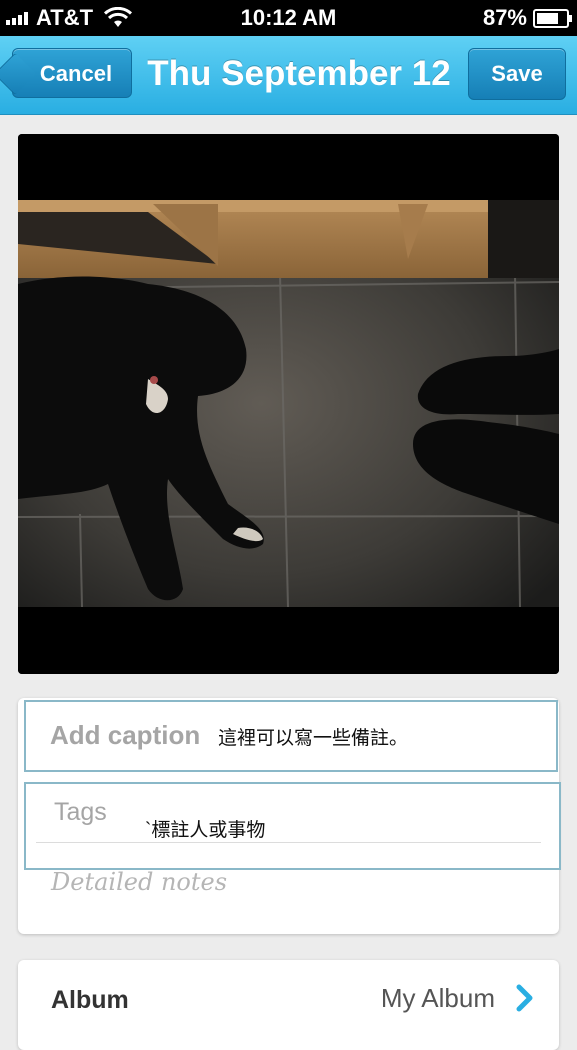  Describe the element at coordinates (288, 842) in the screenshot. I see `field-divider` at that location.